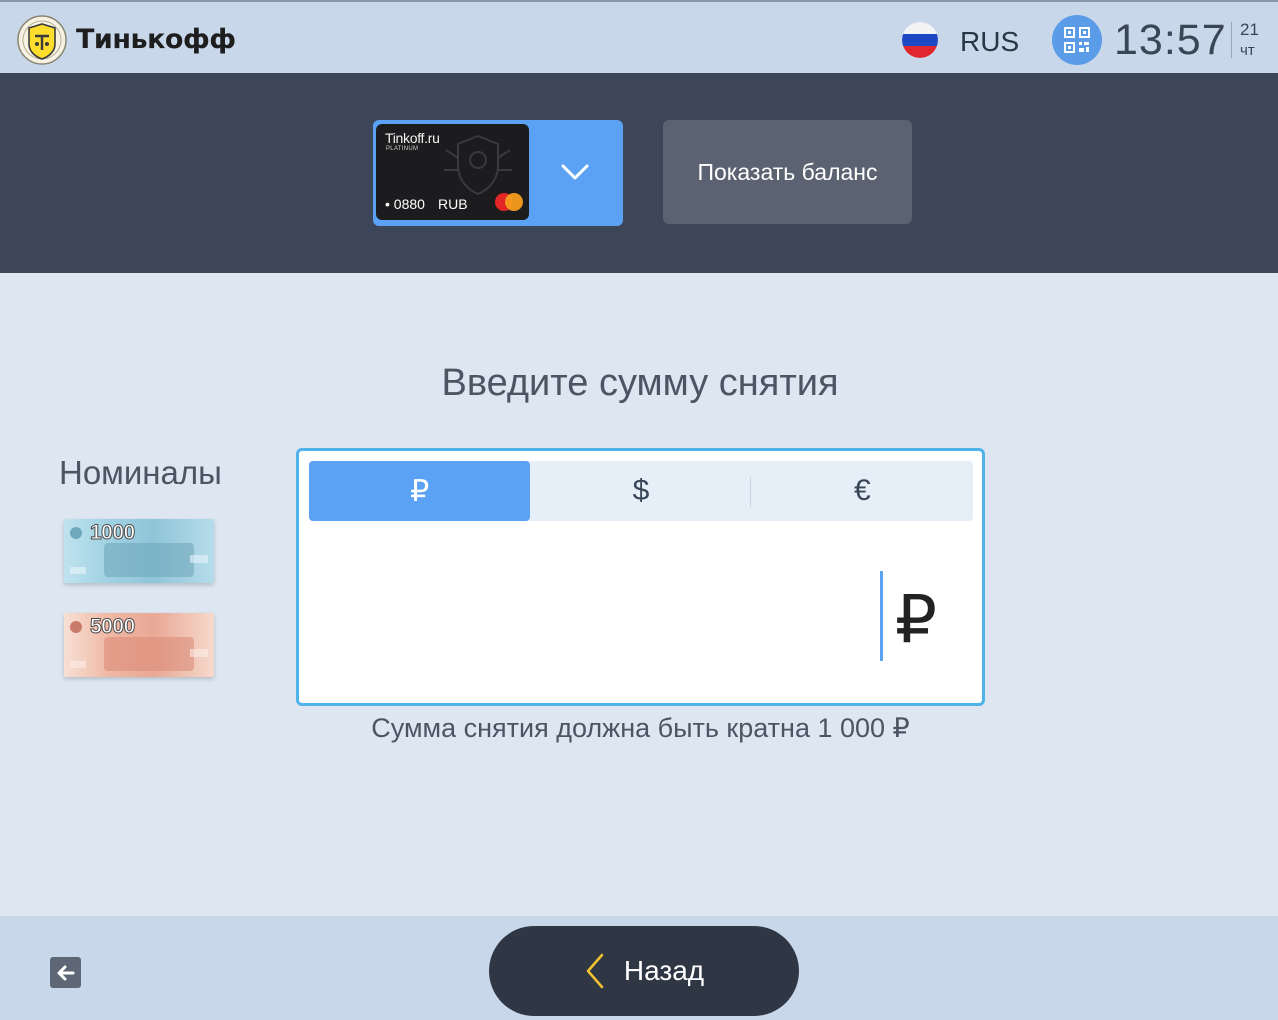  What do you see at coordinates (420, 491) in the screenshot?
I see `tab-rub: ₽` at bounding box center [420, 491].